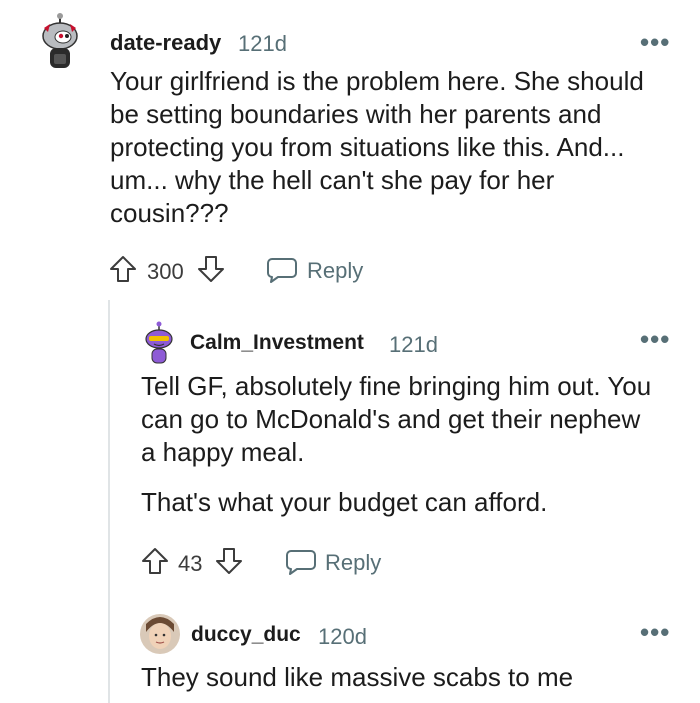  What do you see at coordinates (344, 502) in the screenshot?
I see `comment-body-paragraph: That's what your budget can afford.` at bounding box center [344, 502].